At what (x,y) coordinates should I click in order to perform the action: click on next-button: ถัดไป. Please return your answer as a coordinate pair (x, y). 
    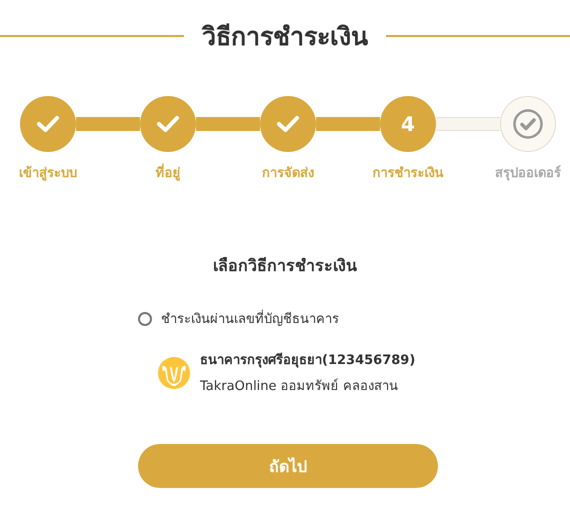
    Looking at the image, I should click on (288, 466).